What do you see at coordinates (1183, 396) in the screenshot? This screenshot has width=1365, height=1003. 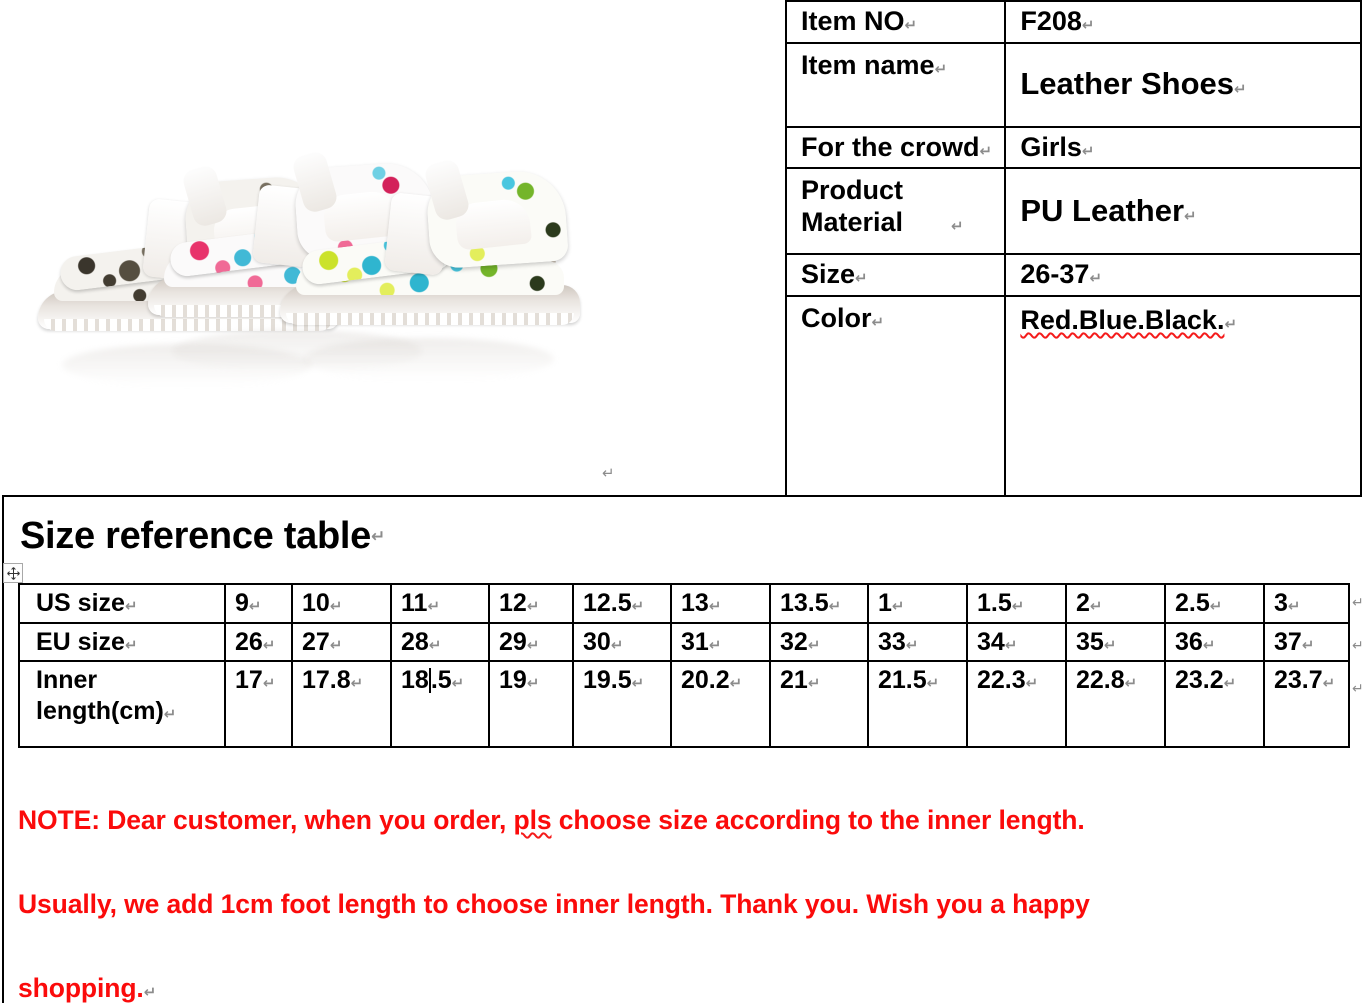 I see `info-value-color: Red.Blue.Black.↵` at bounding box center [1183, 396].